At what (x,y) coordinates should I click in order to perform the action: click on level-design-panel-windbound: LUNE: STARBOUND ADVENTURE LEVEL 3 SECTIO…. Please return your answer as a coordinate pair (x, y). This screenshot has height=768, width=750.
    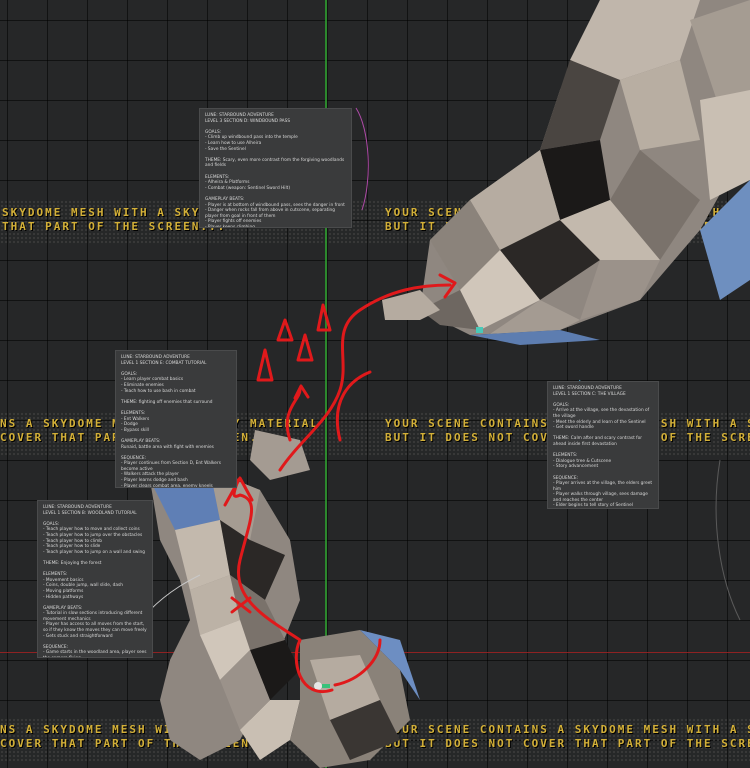
    Looking at the image, I should click on (275, 168).